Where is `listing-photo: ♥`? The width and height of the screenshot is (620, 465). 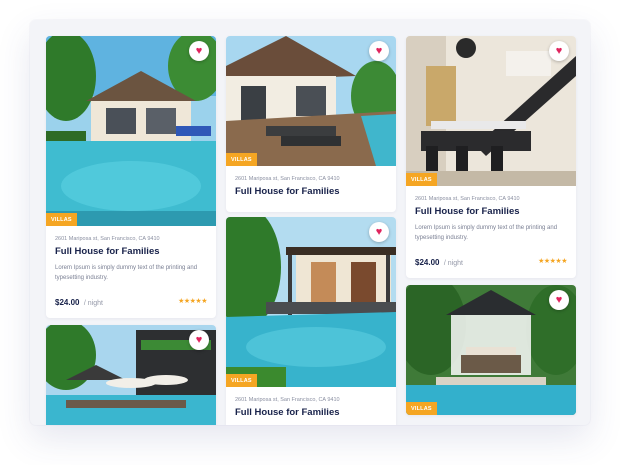
listing-photo: ♥ is located at coordinates (131, 375).